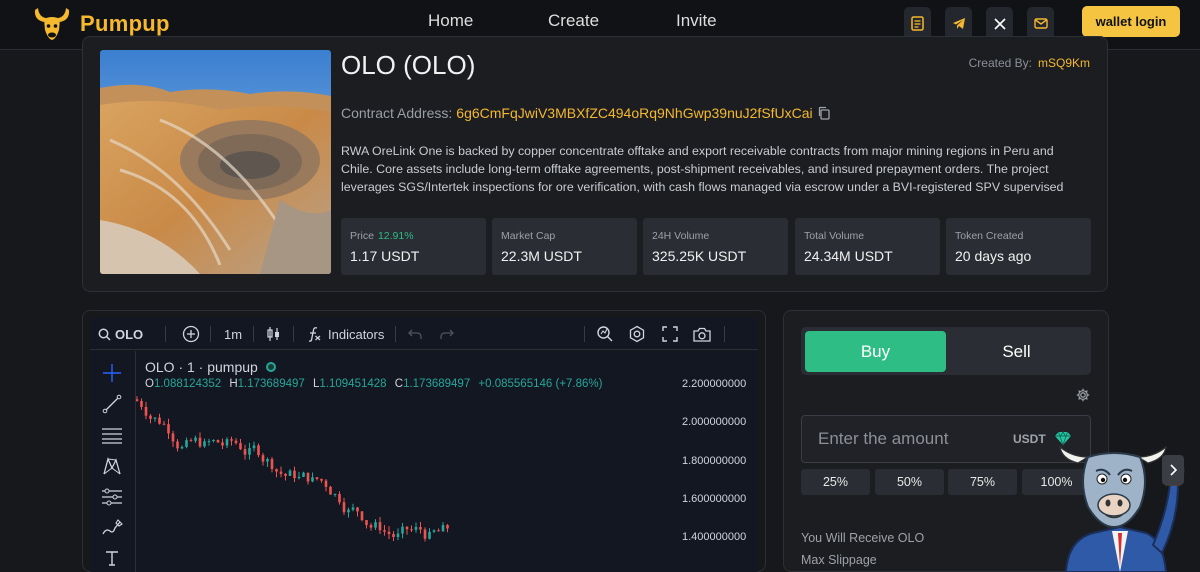 Image resolution: width=1200 pixels, height=572 pixels. What do you see at coordinates (909, 482) in the screenshot?
I see `percent-50-button: 50%` at bounding box center [909, 482].